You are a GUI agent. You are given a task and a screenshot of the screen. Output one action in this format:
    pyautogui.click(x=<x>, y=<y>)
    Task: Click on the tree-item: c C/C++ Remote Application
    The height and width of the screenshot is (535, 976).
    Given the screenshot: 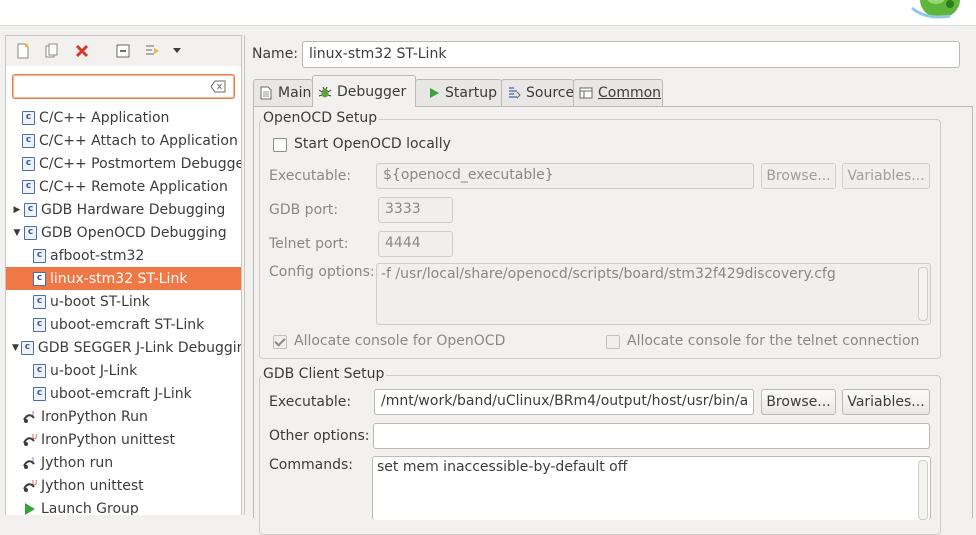 What is the action you would take?
    pyautogui.click(x=123, y=186)
    